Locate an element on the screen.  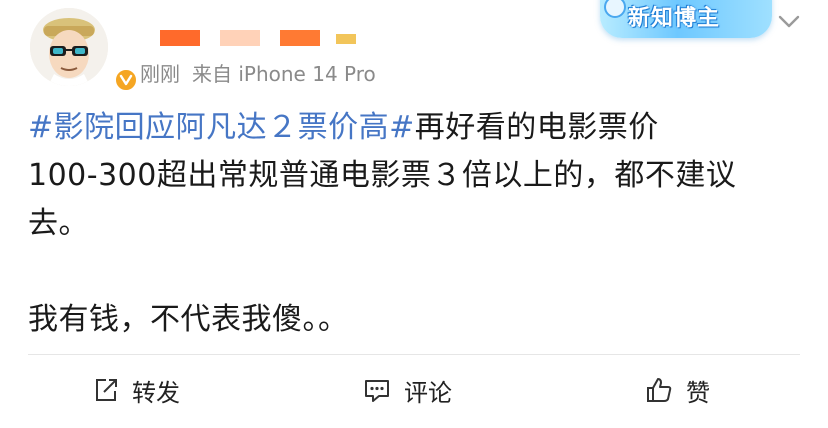
content-paragraph-2: 我有钱，不代表我傻。。 is located at coordinates (188, 319).